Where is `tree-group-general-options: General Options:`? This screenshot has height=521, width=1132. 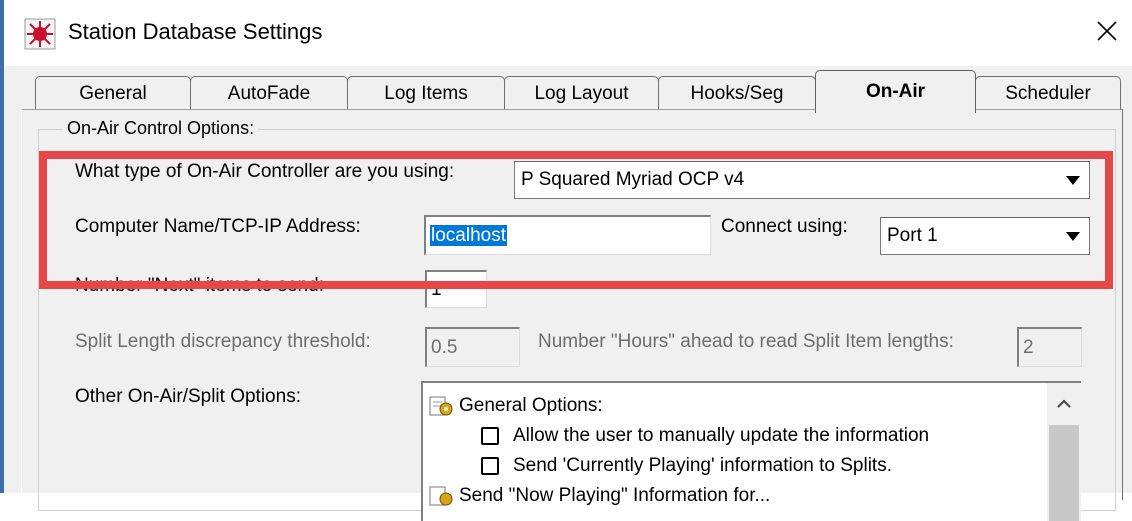 tree-group-general-options: General Options: is located at coordinates (516, 406).